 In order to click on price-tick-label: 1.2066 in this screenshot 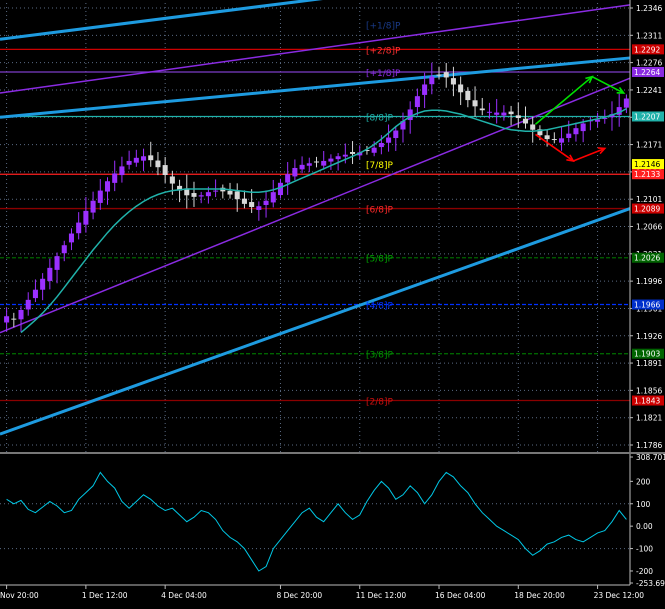, I will do `click(649, 227)`.